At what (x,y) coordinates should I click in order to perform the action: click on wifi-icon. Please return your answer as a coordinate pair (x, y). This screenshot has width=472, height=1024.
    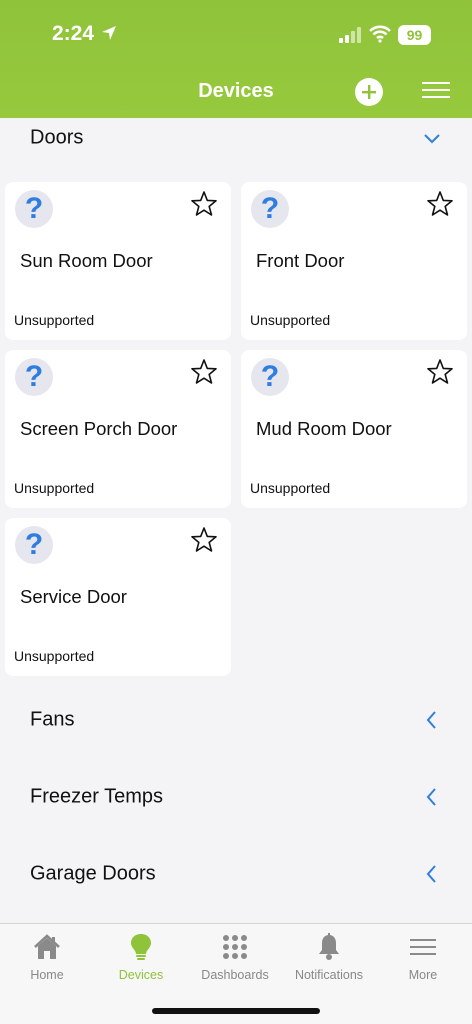
    Looking at the image, I should click on (380, 34).